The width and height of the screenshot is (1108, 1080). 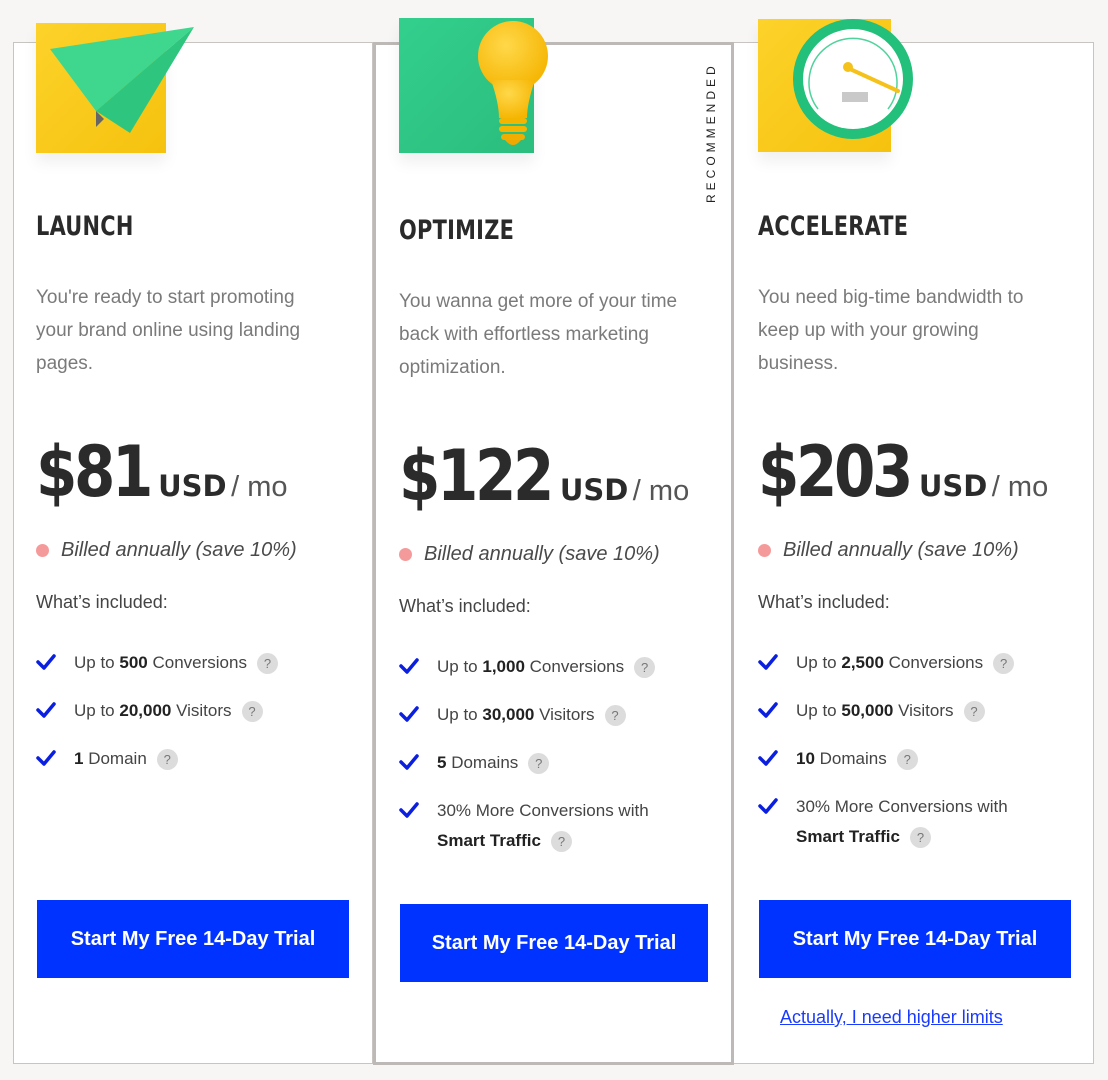 I want to click on plan-price: $81 USD / mo, so click(x=162, y=472).